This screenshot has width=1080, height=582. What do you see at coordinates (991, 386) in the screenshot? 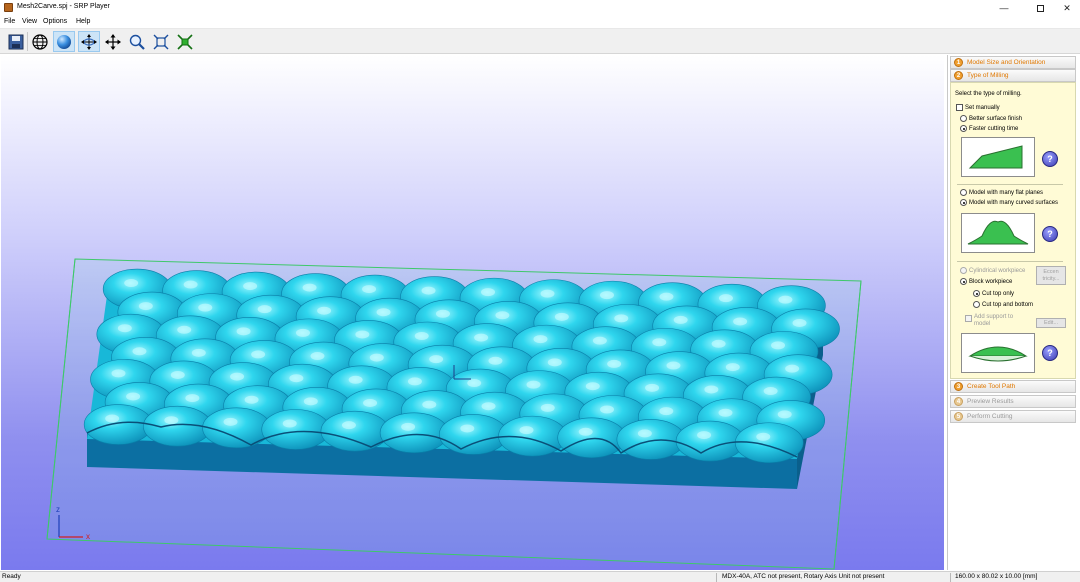
I see `section-label: Create Tool Path` at bounding box center [991, 386].